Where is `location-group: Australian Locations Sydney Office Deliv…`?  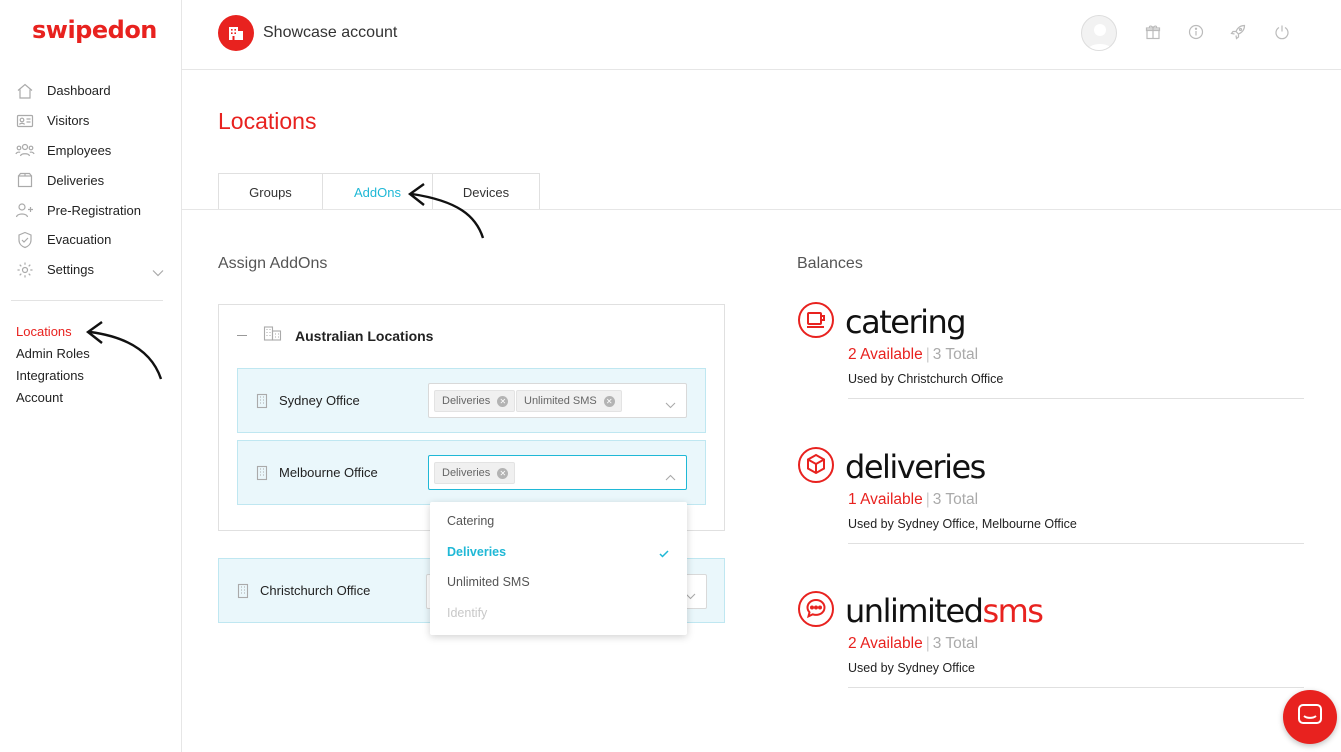 location-group: Australian Locations Sydney Office Deliv… is located at coordinates (471, 417).